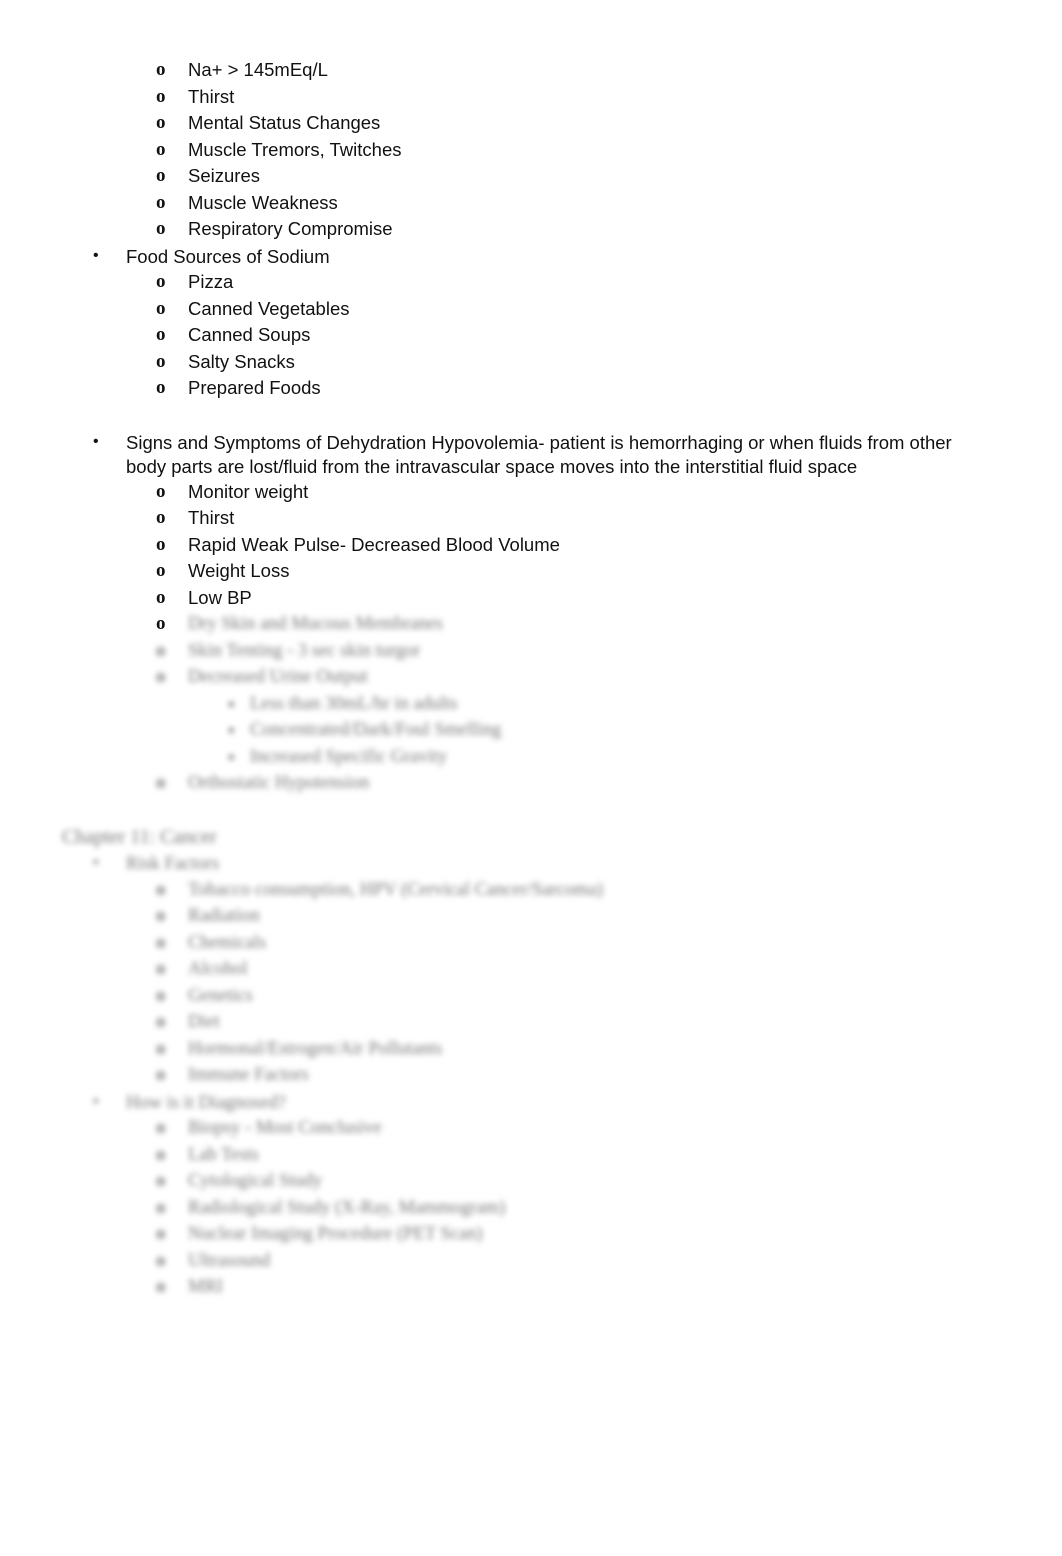 The image size is (1062, 1556). What do you see at coordinates (241, 361) in the screenshot?
I see `list-item-text: Salty Snacks` at bounding box center [241, 361].